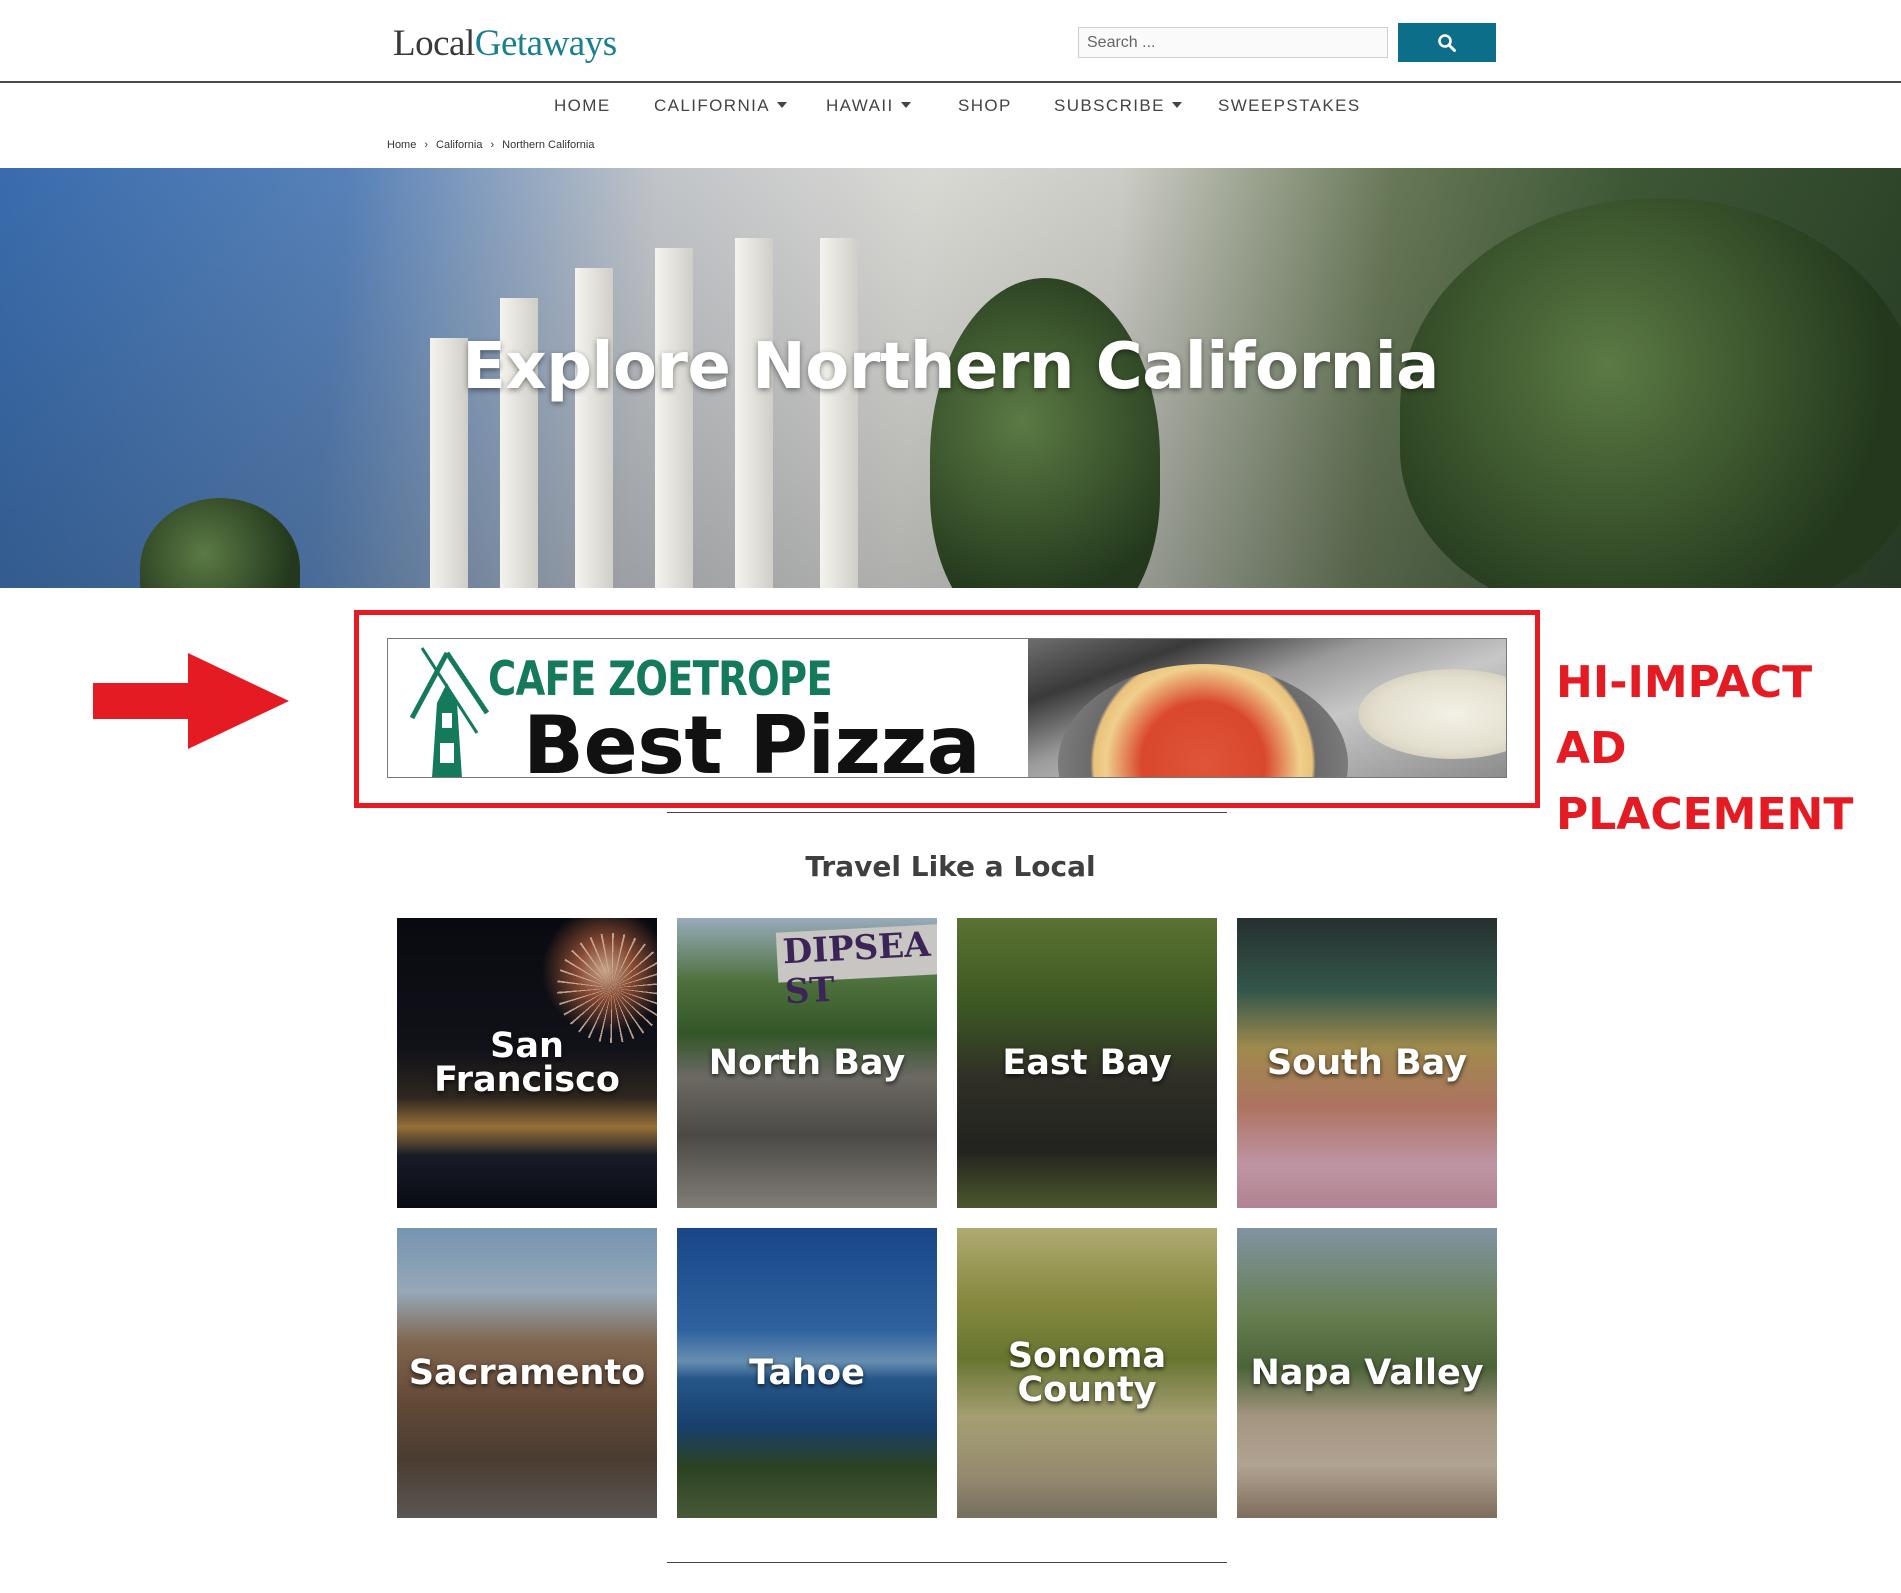 The width and height of the screenshot is (1901, 1593). What do you see at coordinates (712, 105) in the screenshot?
I see `nav-item-label: CALIFORNIA` at bounding box center [712, 105].